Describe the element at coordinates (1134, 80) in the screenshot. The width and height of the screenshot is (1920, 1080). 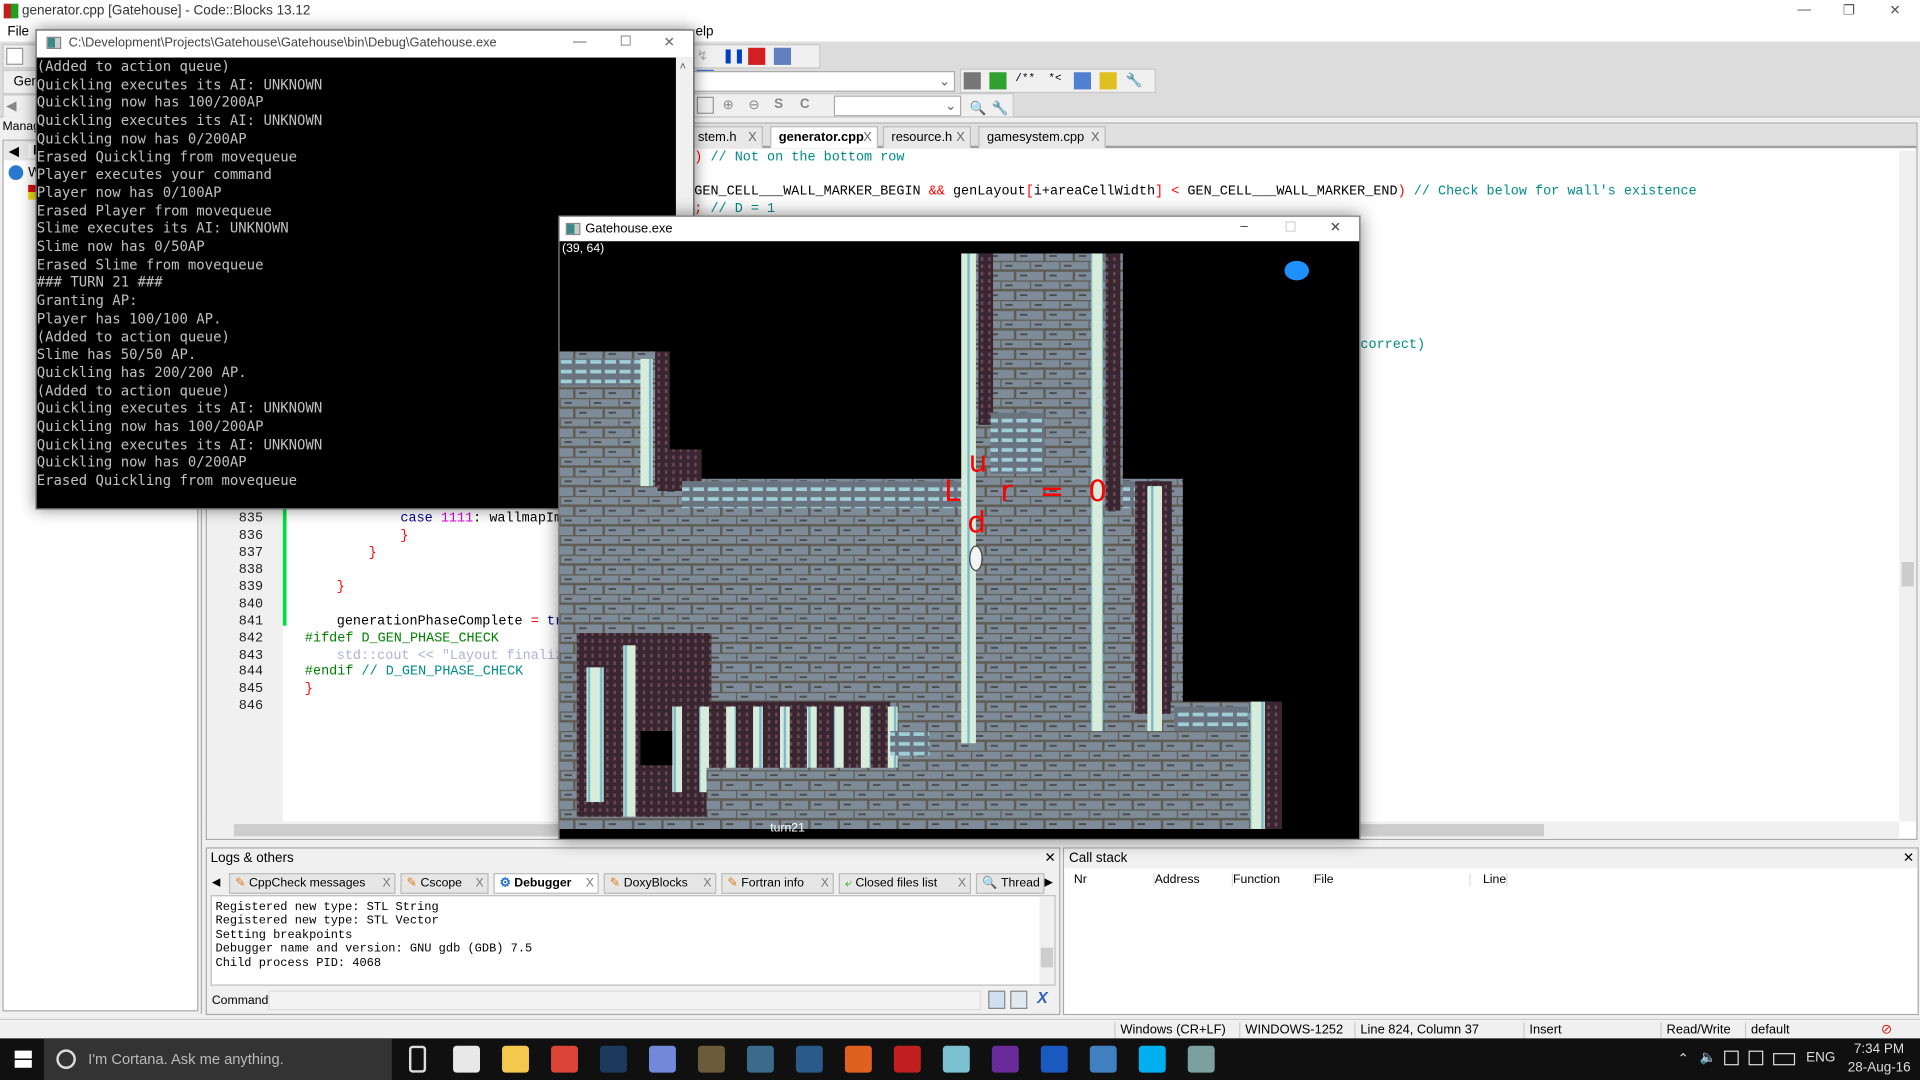
I see `wrench-icon: 🔧` at that location.